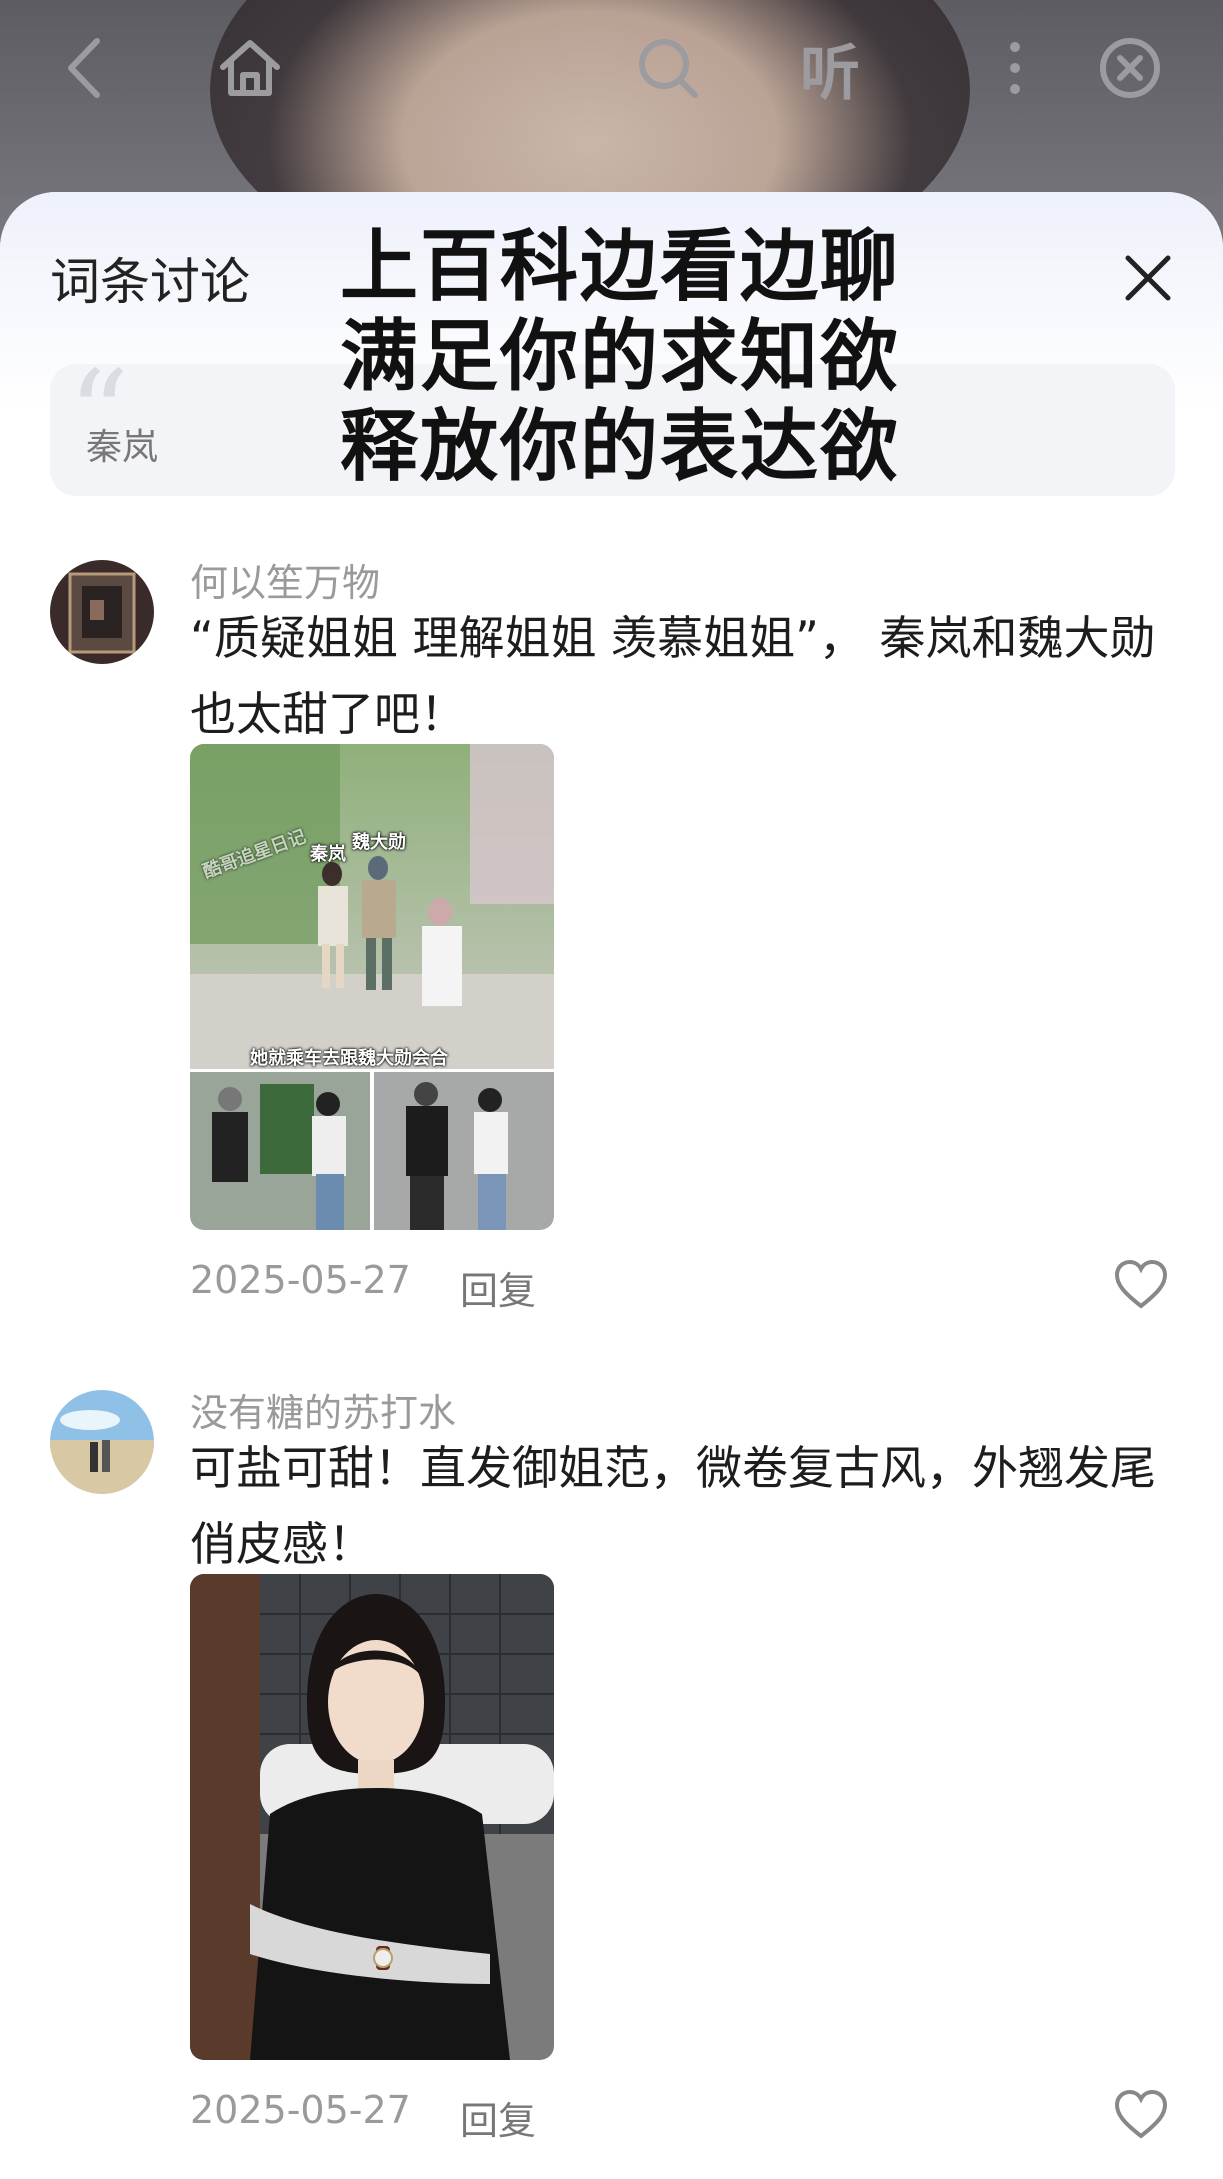 This screenshot has height=2179, width=1223. I want to click on back-arrow-icon, so click(84, 68).